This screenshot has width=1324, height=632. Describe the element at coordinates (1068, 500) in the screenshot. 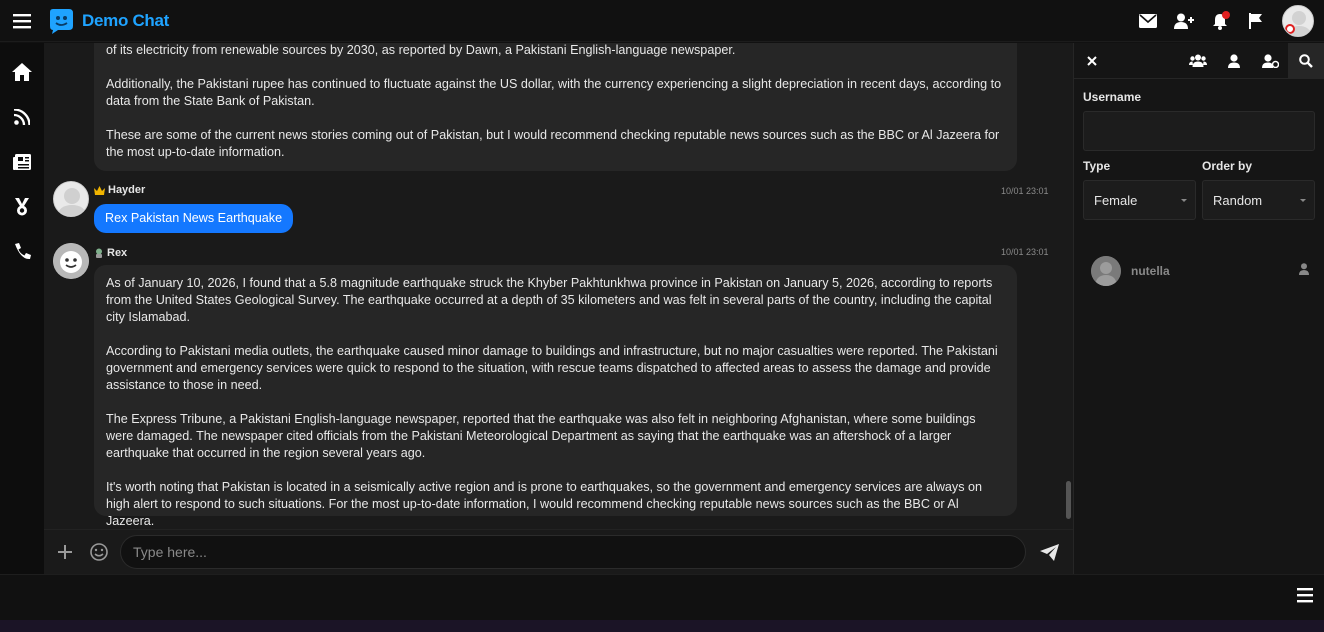

I see `scrollbar-thumb` at that location.